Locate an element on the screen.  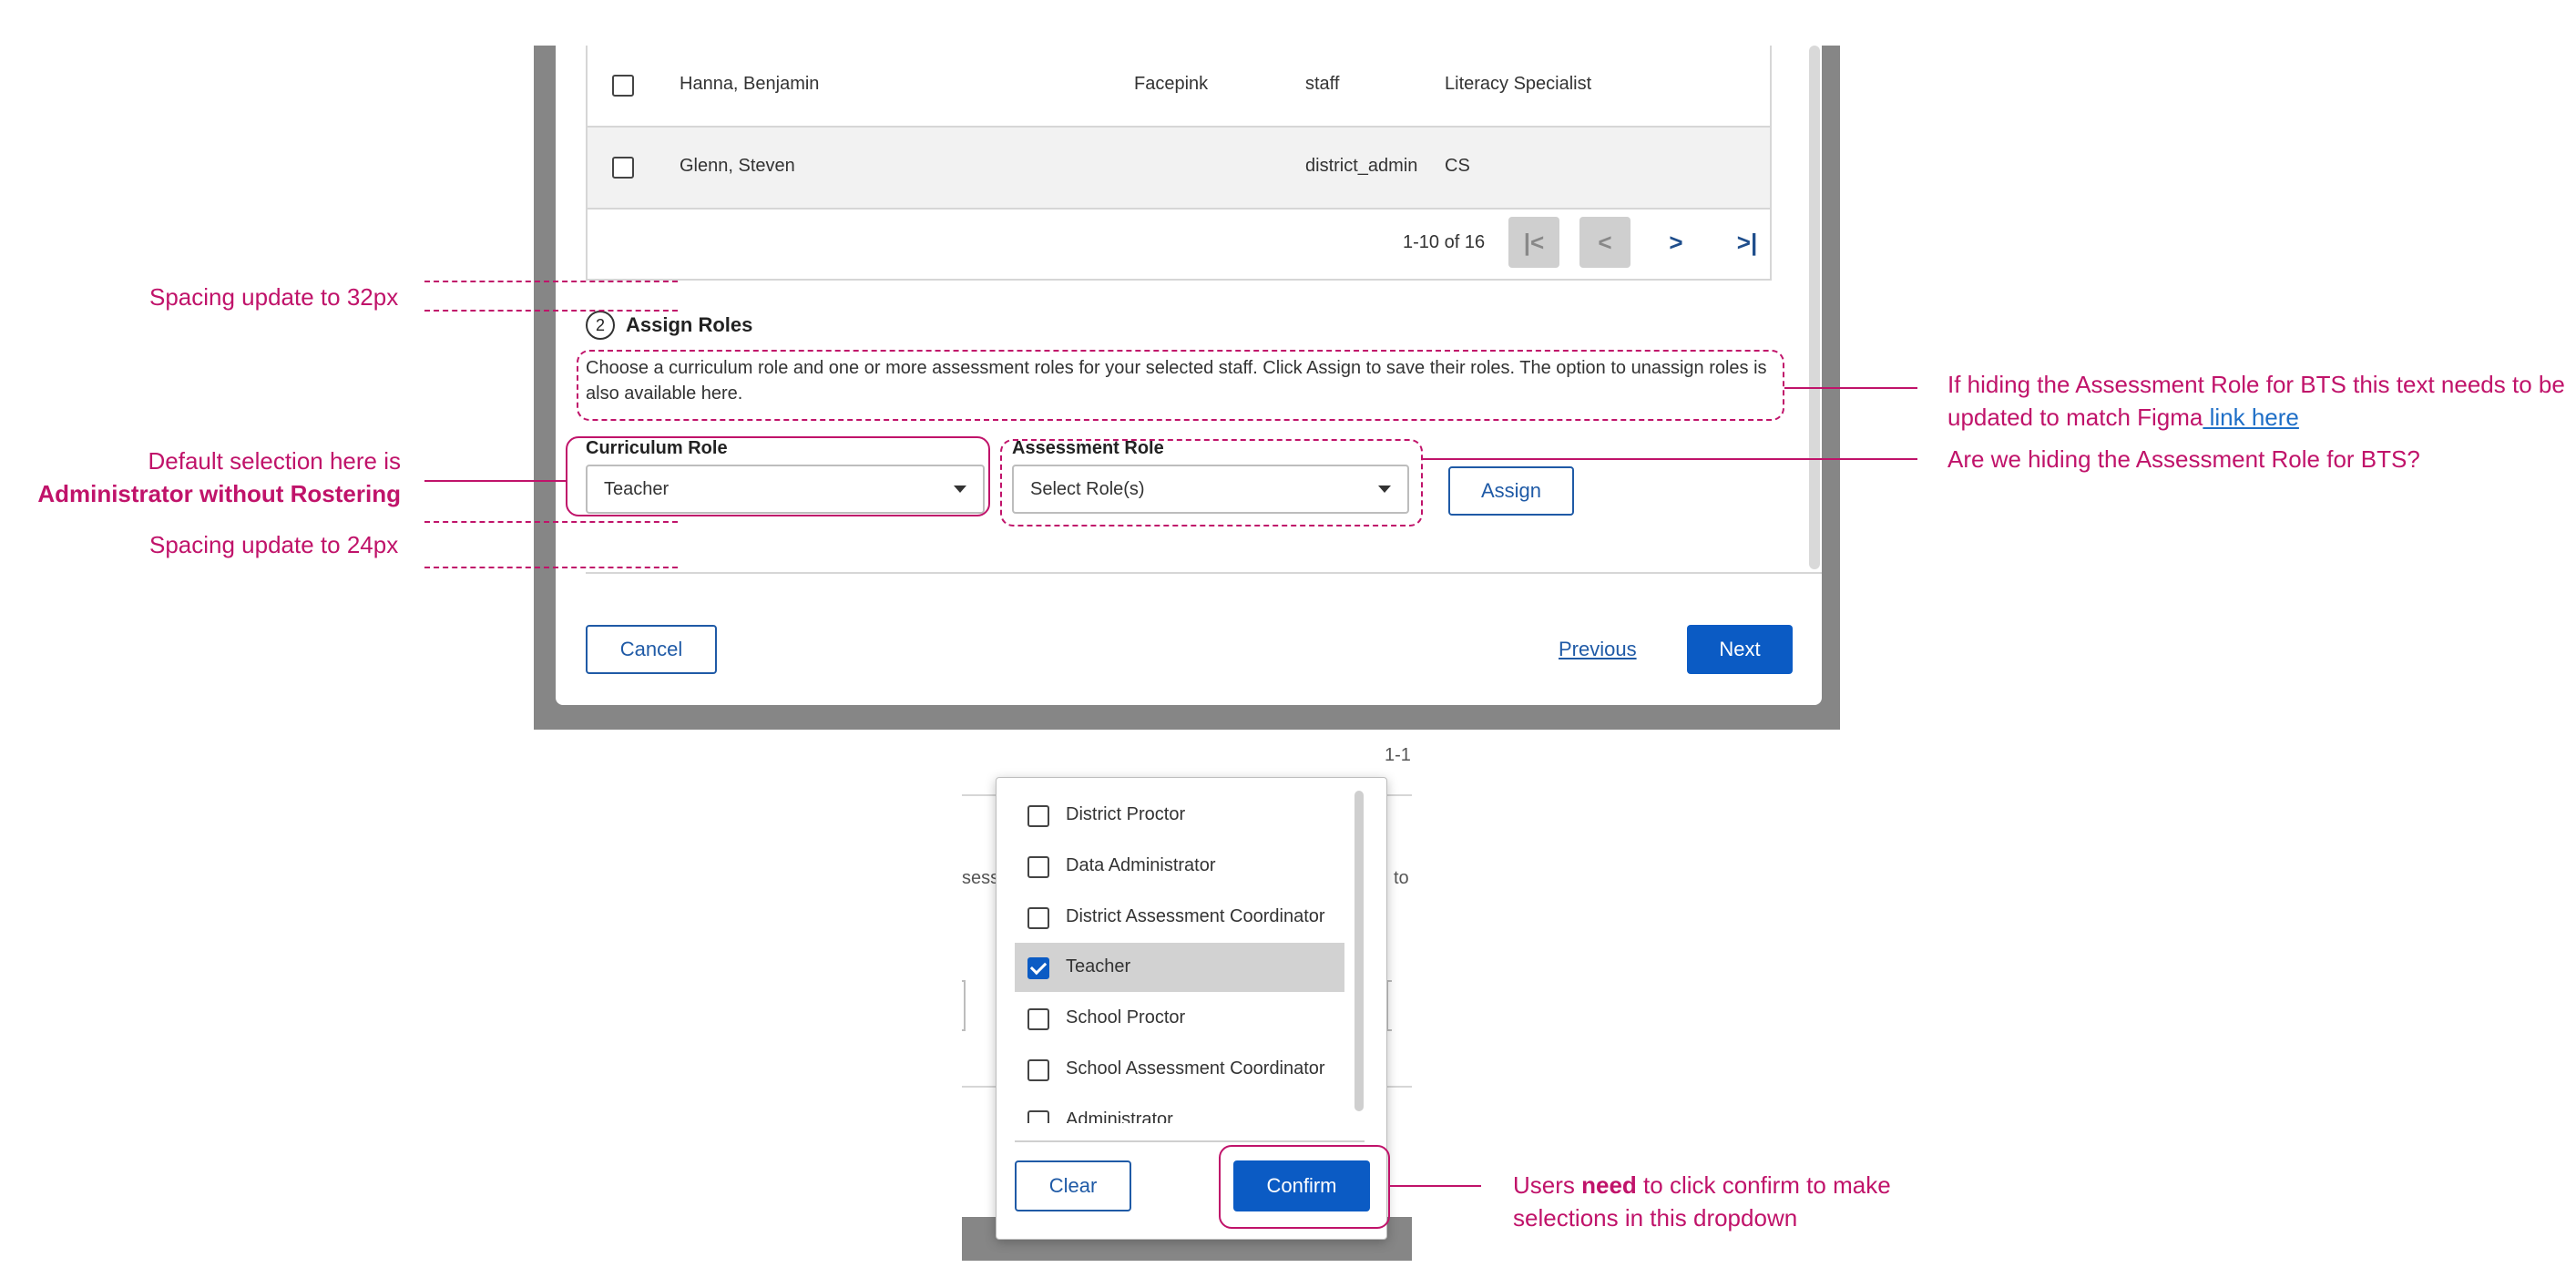
dropdown-option: District Assessment Coordinator is located at coordinates (1180, 917).